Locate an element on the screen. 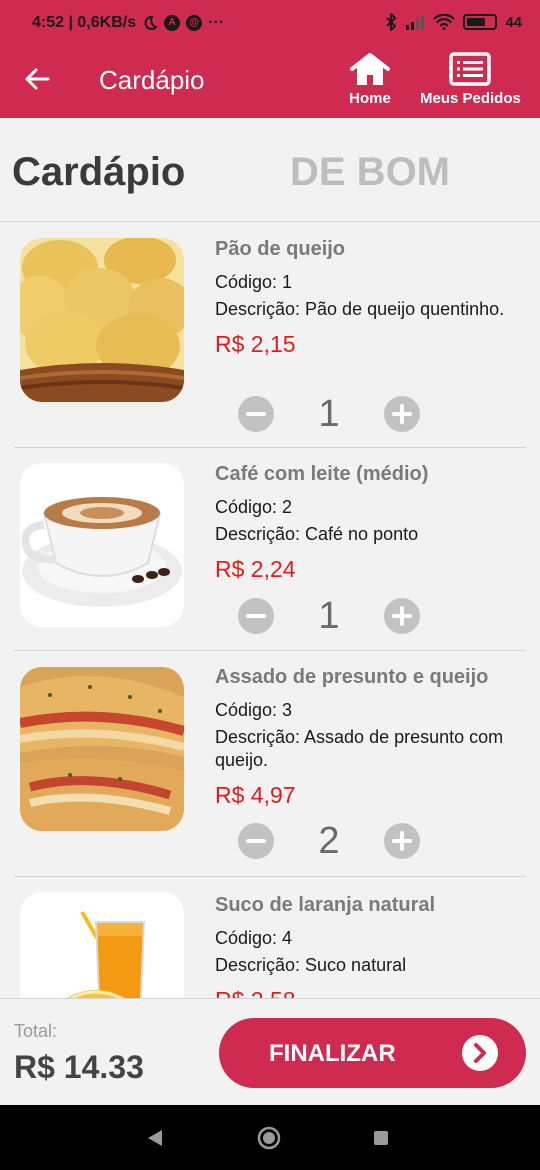 The height and width of the screenshot is (1170, 540). status-left: 4:52 | 0,6KB/s A @ ··· is located at coordinates (128, 23).